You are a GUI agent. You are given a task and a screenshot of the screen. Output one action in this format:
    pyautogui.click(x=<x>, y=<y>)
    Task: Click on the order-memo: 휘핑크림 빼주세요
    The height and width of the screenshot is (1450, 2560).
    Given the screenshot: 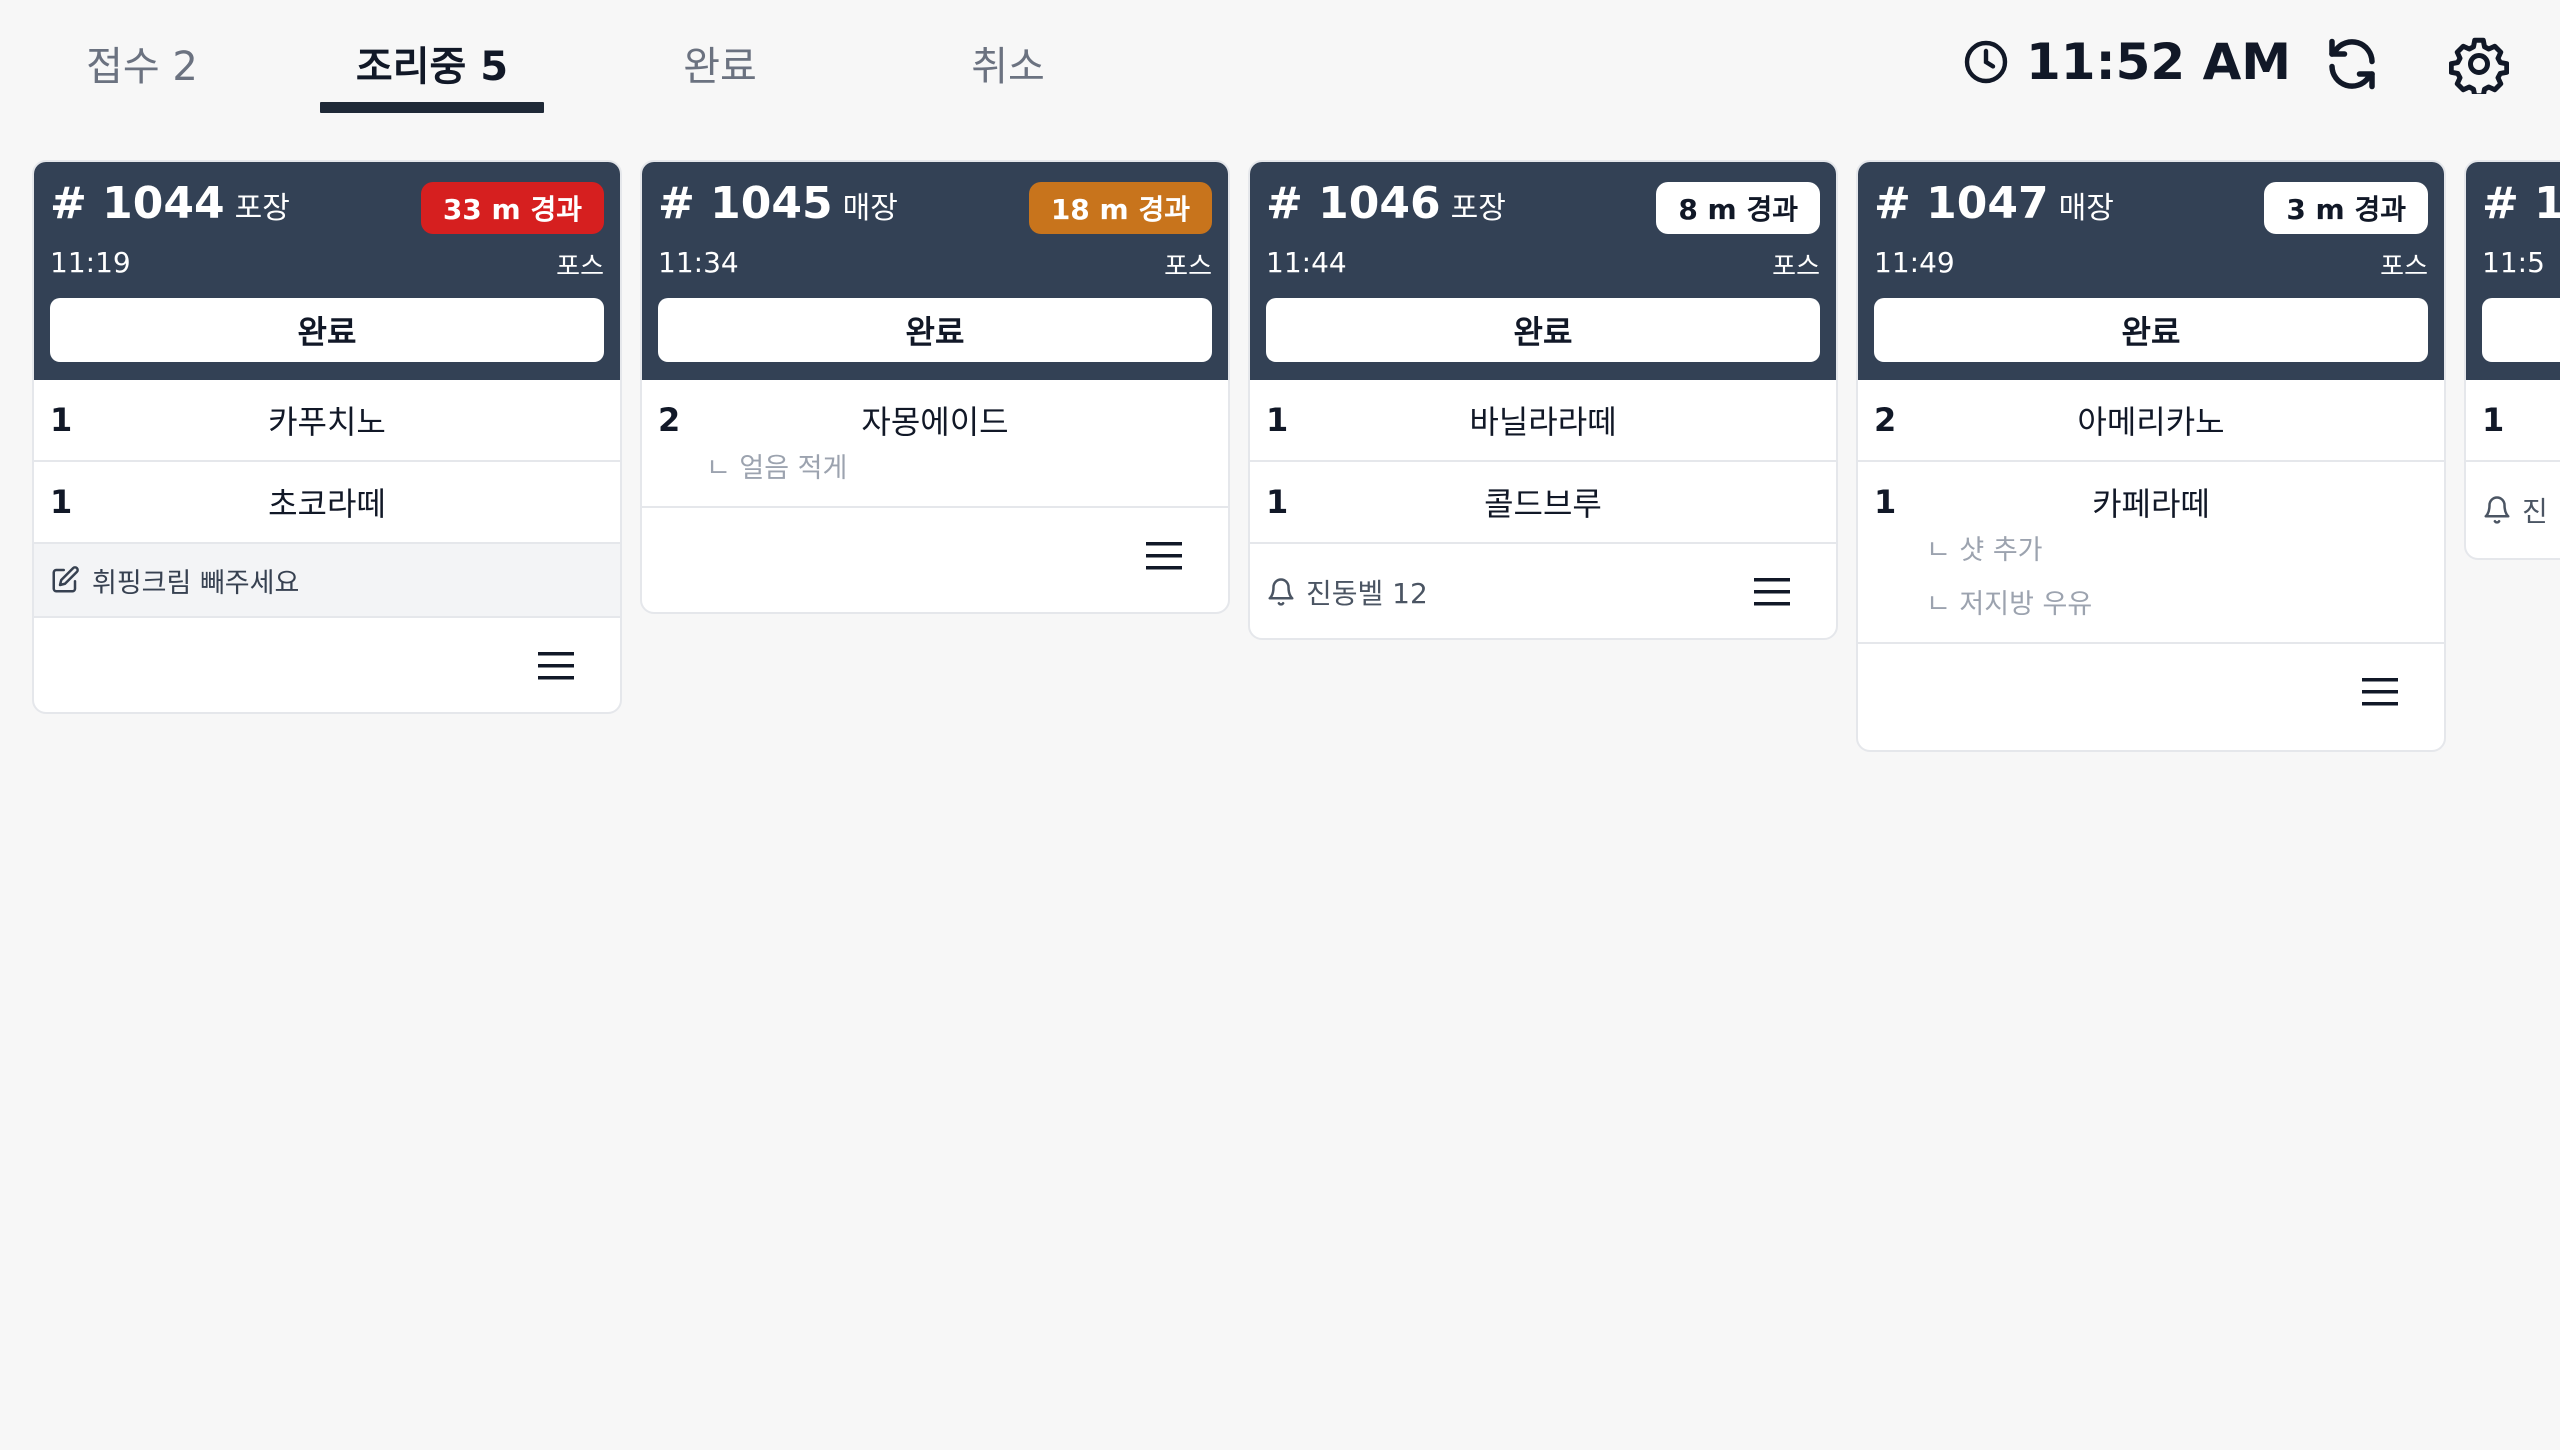 What is the action you would take?
    pyautogui.click(x=327, y=581)
    